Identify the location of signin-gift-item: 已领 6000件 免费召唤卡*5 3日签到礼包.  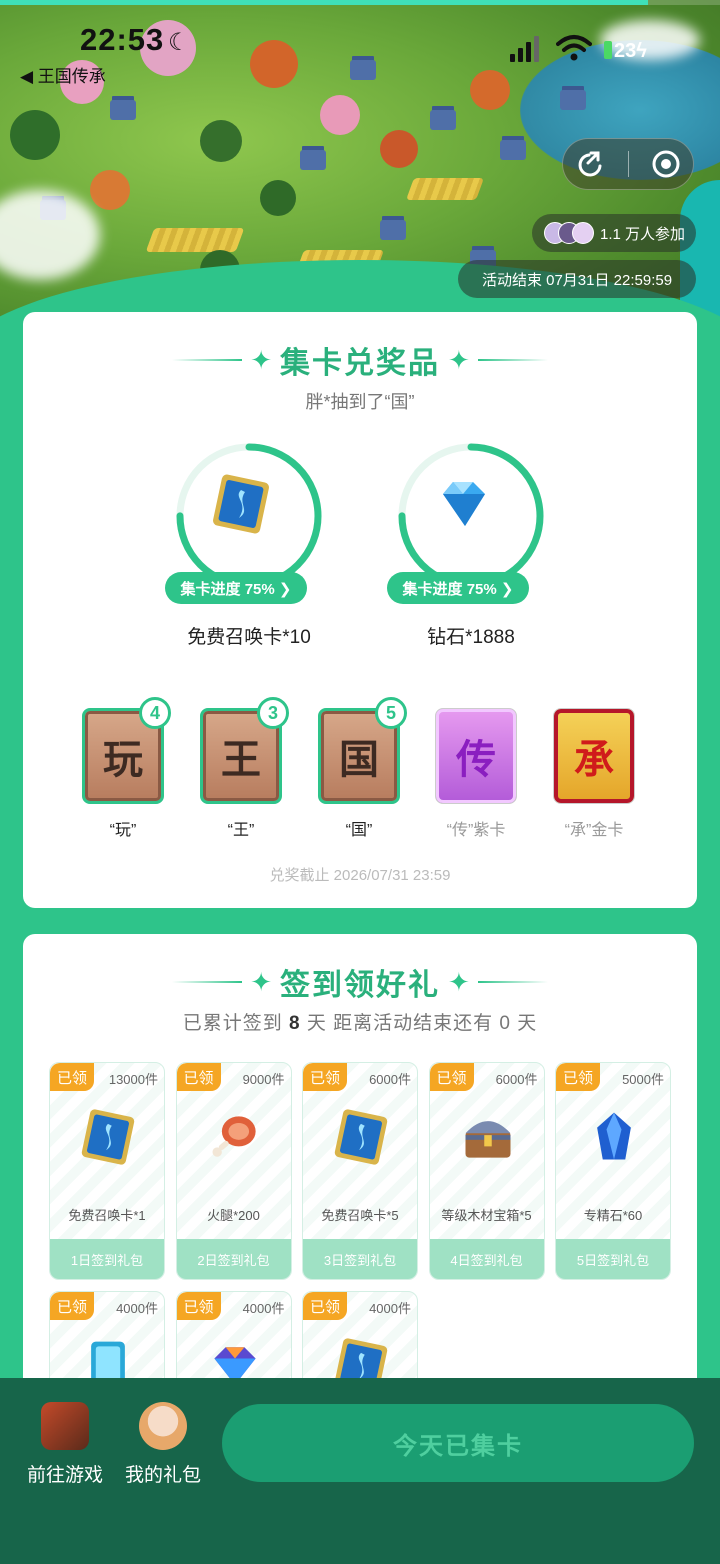
(360, 1171).